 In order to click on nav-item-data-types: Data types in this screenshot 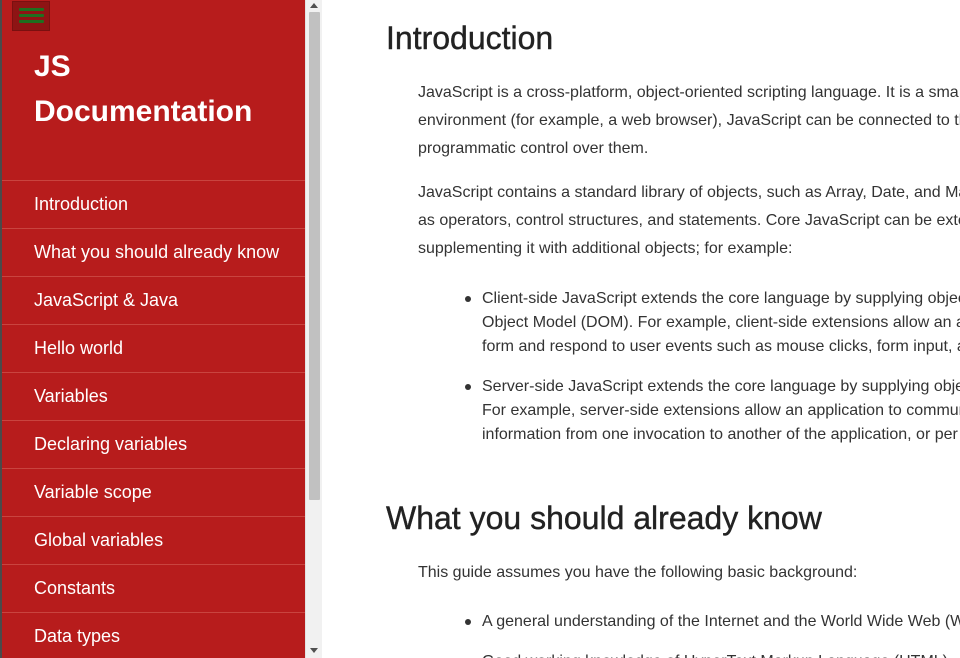, I will do `click(153, 635)`.